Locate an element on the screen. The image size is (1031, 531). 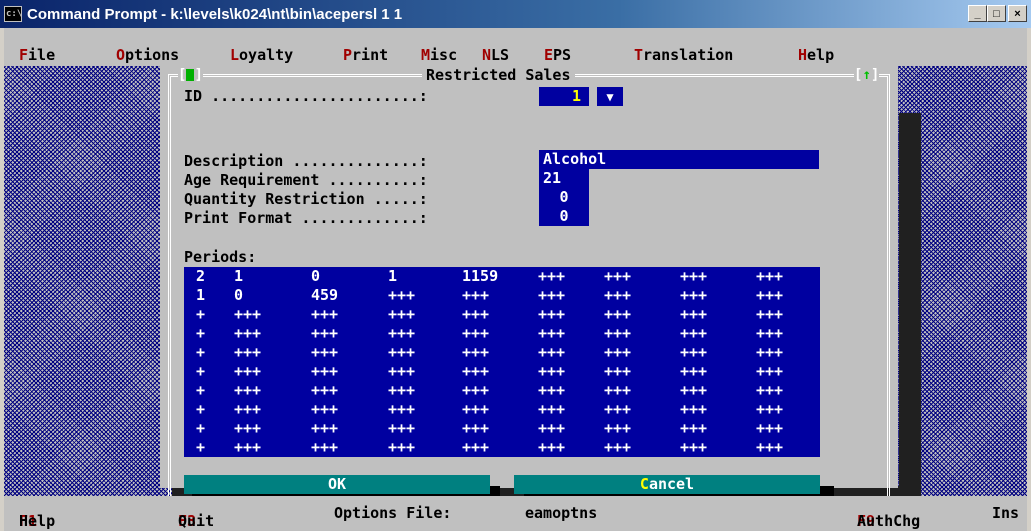
close-button: × is located at coordinates (1017, 13).